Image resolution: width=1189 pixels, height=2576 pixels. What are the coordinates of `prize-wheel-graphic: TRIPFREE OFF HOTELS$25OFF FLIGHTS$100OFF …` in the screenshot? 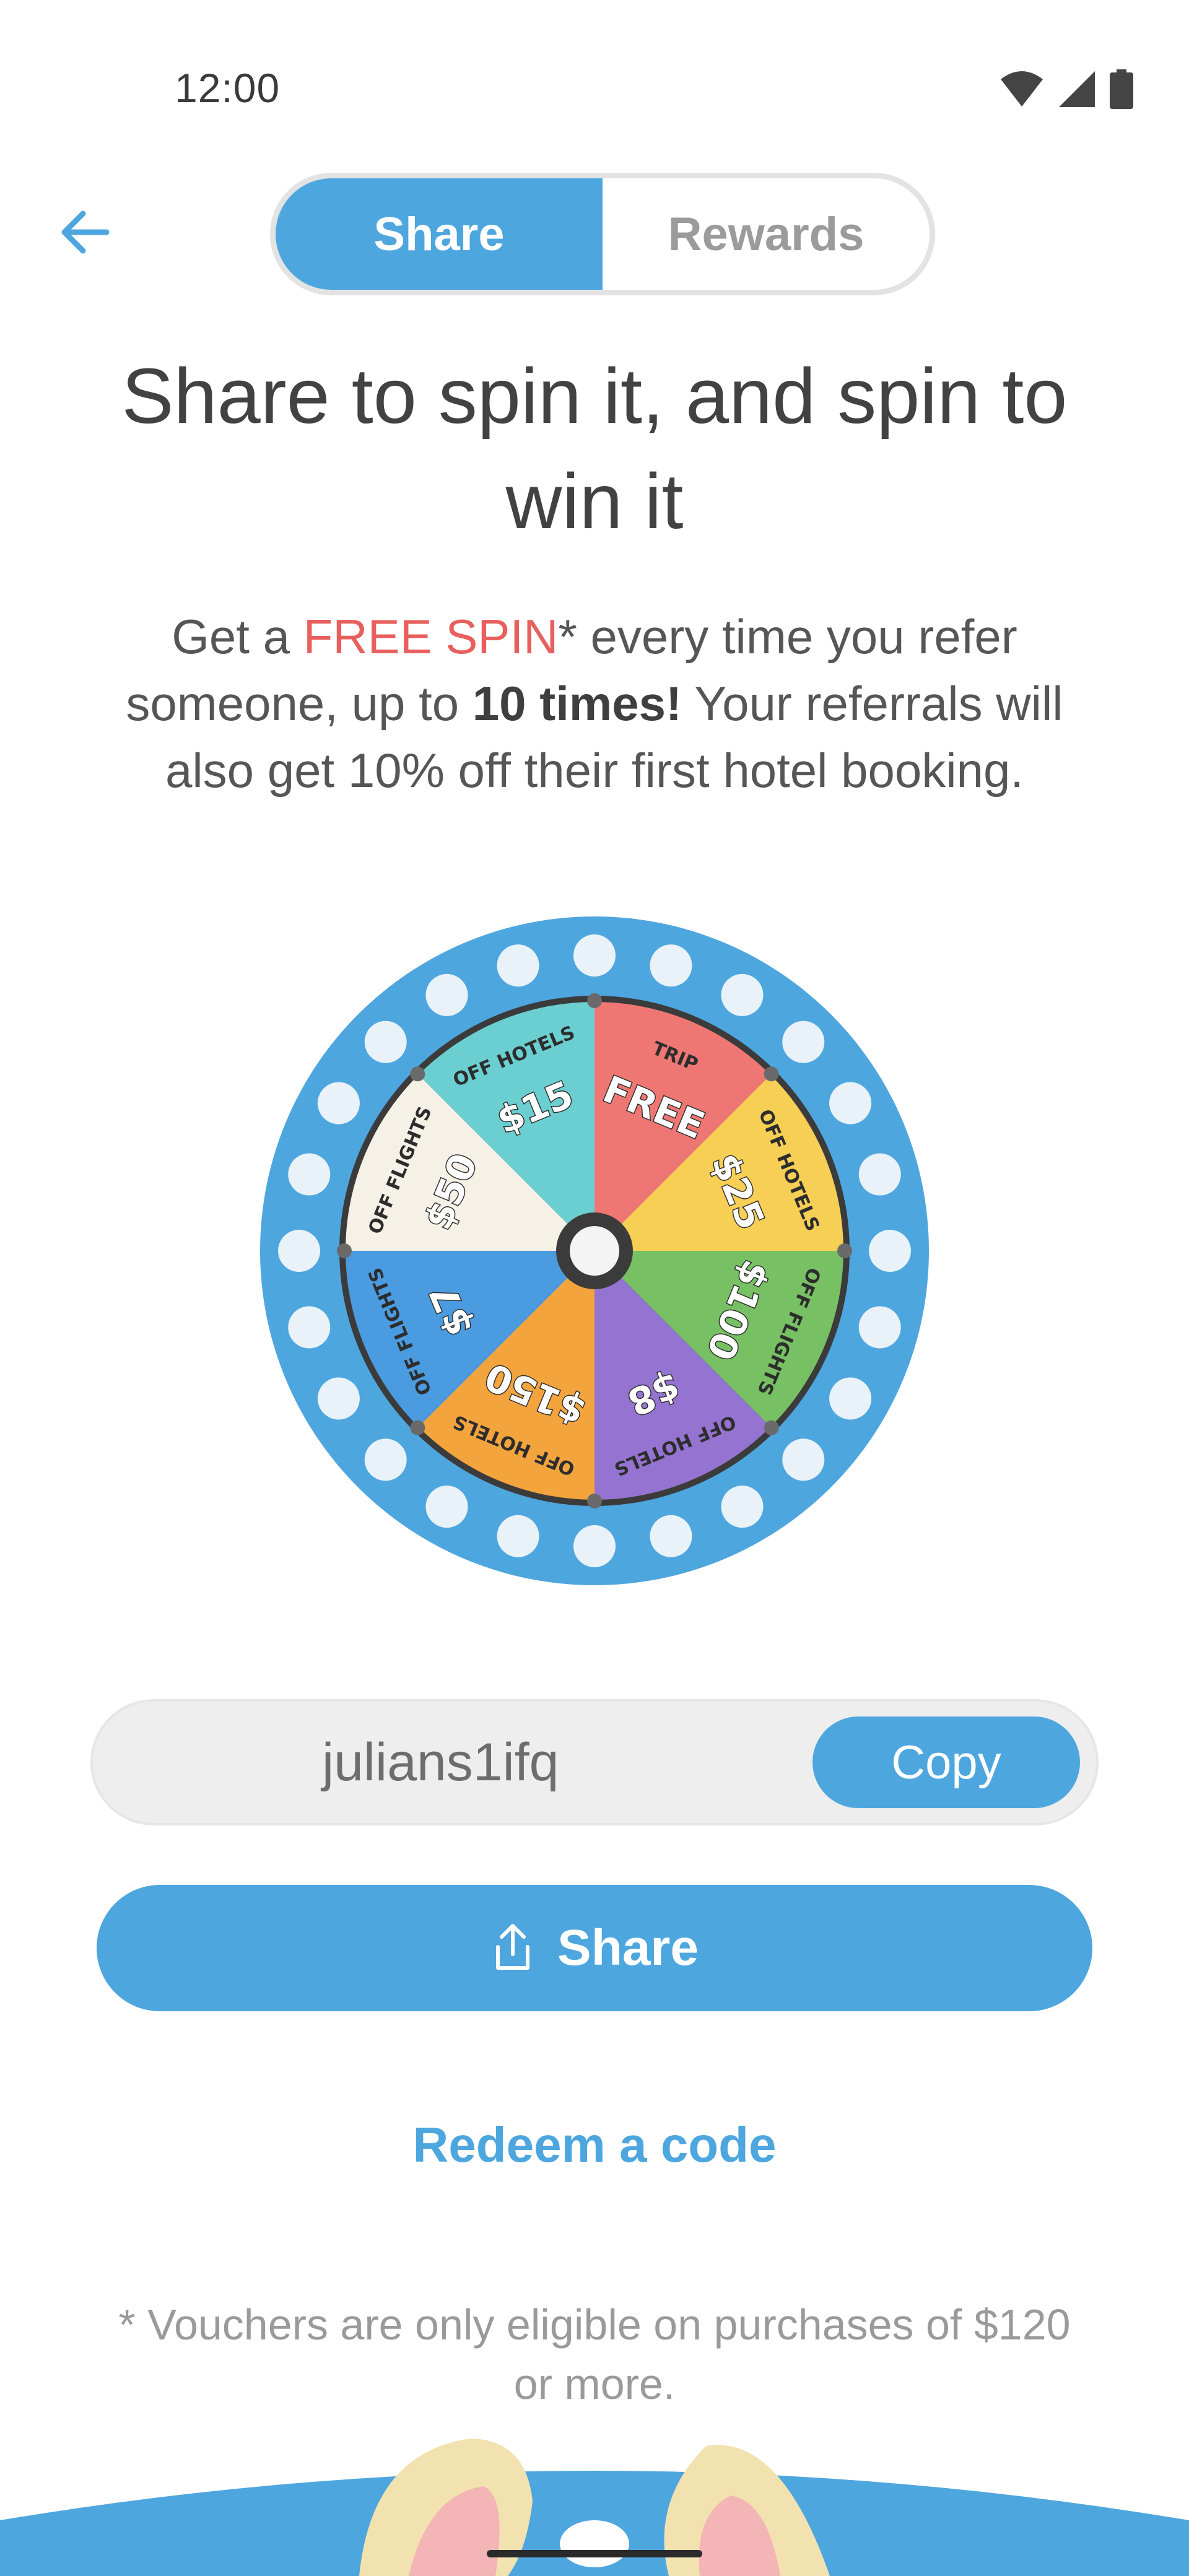 It's located at (594, 1250).